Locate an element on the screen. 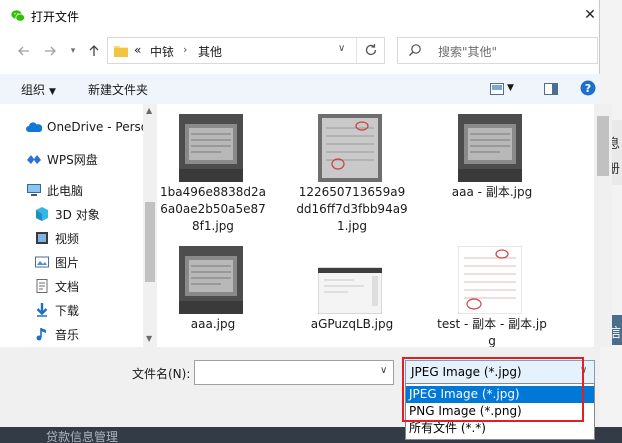  nav-label: 图片 is located at coordinates (67, 263).